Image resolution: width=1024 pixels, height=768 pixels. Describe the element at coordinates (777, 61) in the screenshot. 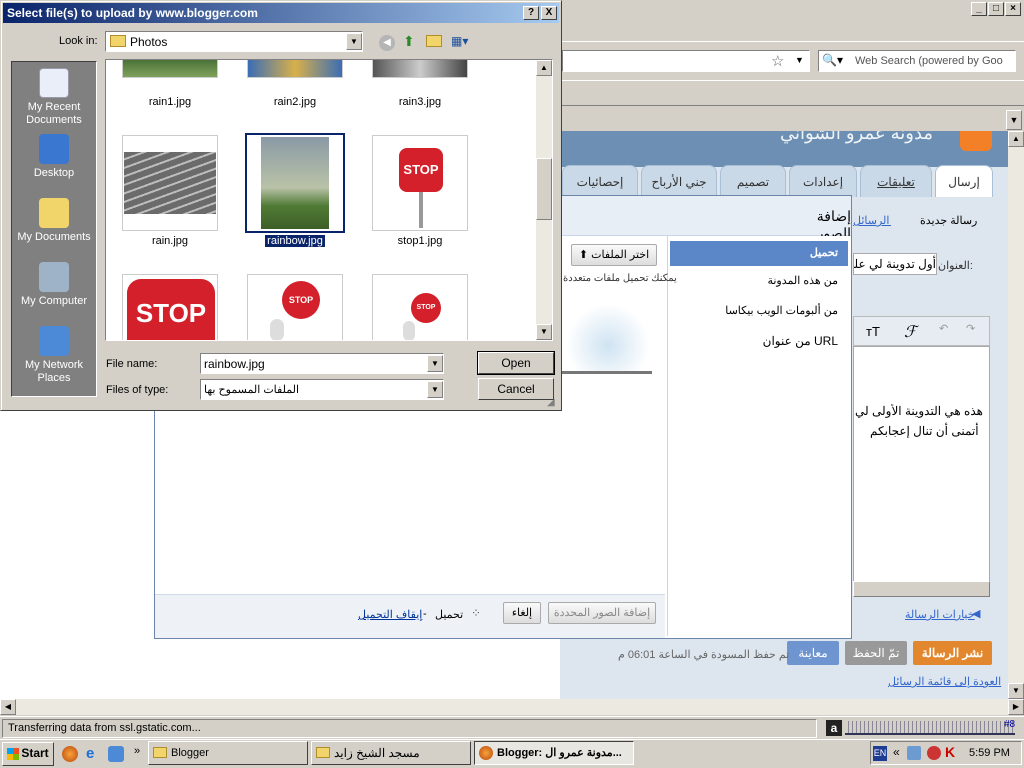

I see `bookmark-star-icon: ☆` at that location.